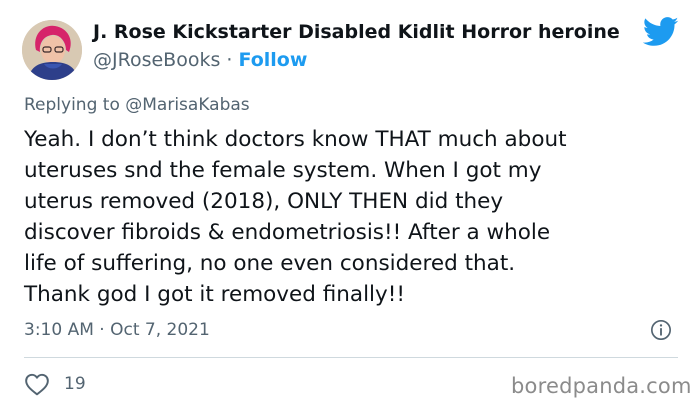 This screenshot has width=700, height=410. What do you see at coordinates (351, 357) in the screenshot?
I see `divider` at bounding box center [351, 357].